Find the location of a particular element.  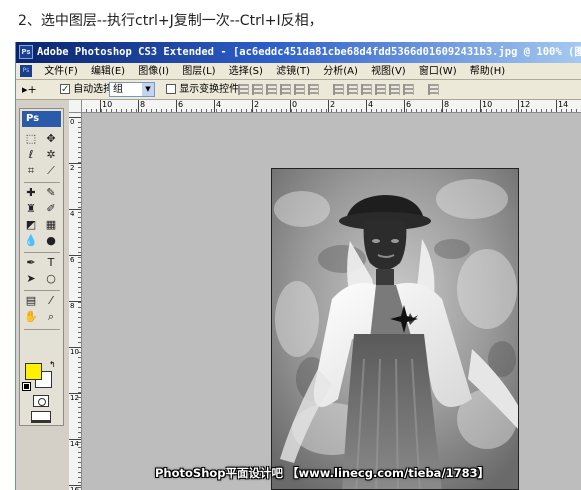

zoom-tool-icon: ⌕ is located at coordinates (51, 317).